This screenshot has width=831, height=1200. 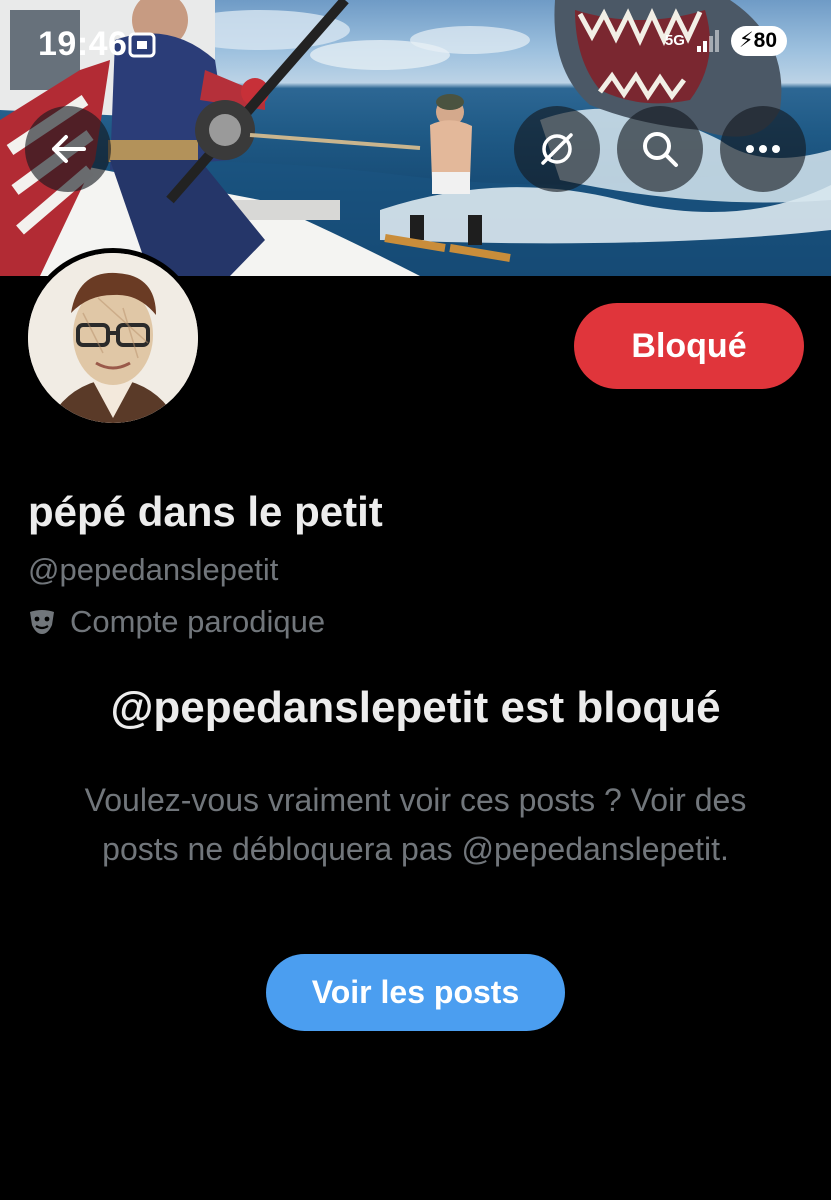 I want to click on view-posts-button: Voir les posts, so click(x=415, y=992).